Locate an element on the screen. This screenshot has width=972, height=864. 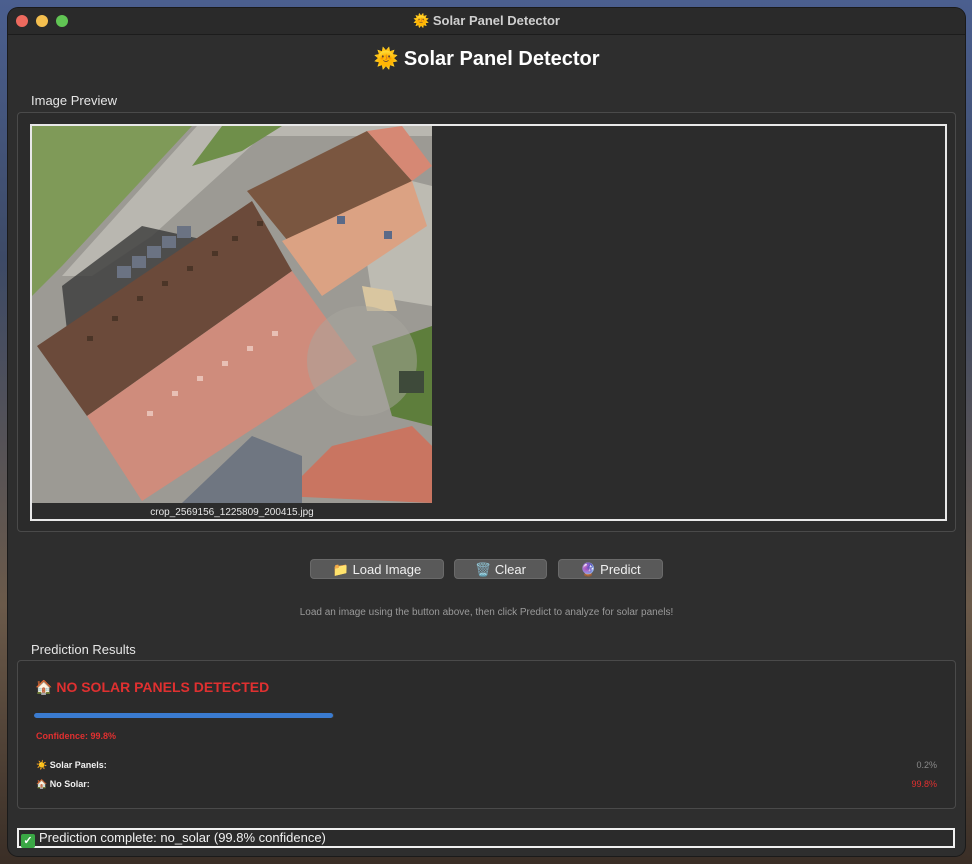
sun-icon: ☀️ is located at coordinates (42, 765).